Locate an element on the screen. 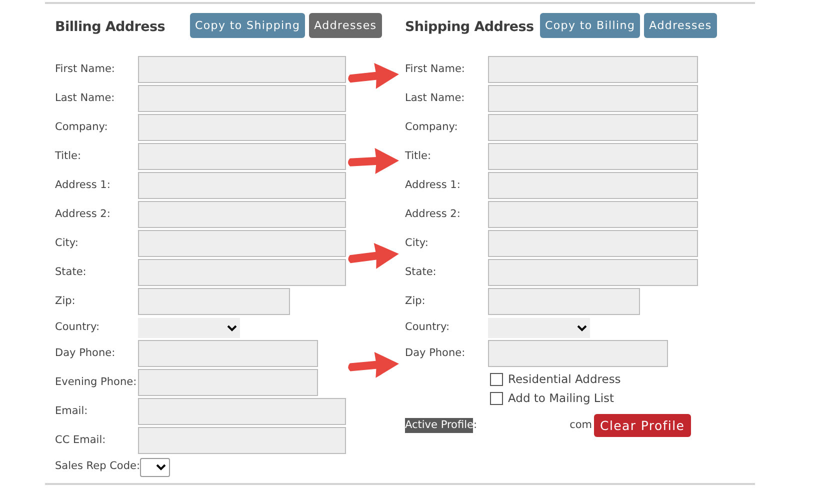 The width and height of the screenshot is (825, 503). profile-label: Active Profile is located at coordinates (439, 426).